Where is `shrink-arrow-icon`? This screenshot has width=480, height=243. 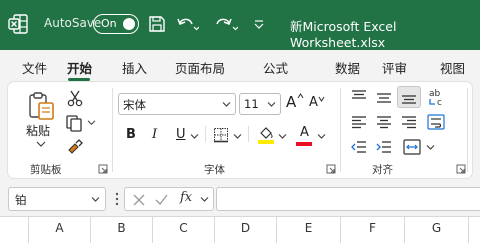 shrink-arrow-icon is located at coordinates (321, 99).